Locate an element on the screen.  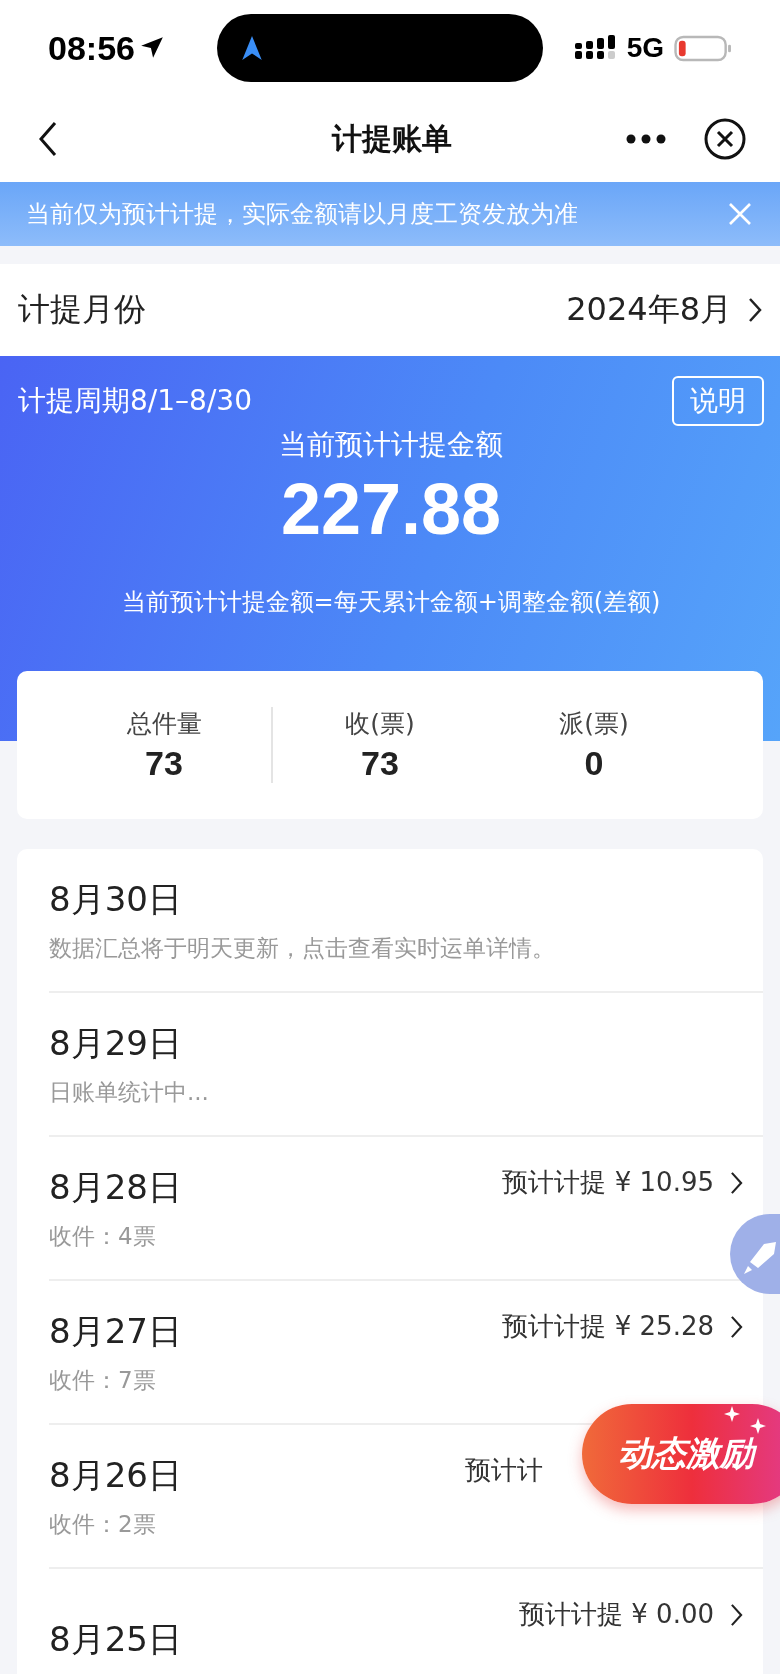
promo-badge: 动态激励 is located at coordinates (681, 1454).